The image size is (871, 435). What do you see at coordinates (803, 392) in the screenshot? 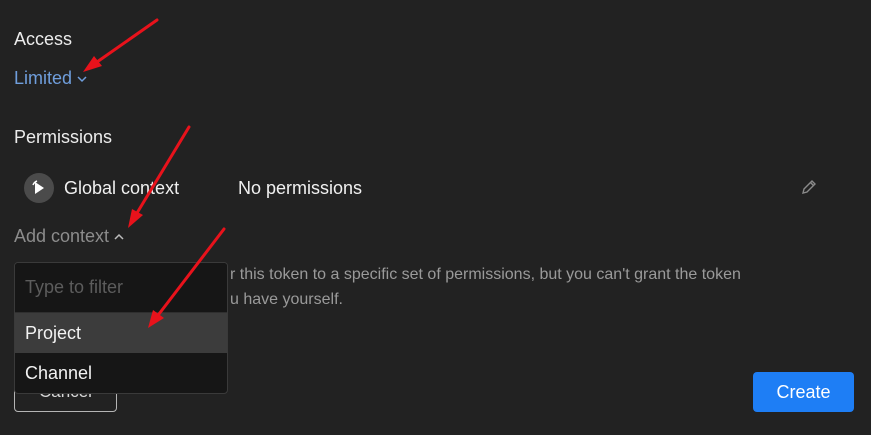
I see `create-button: Create` at bounding box center [803, 392].